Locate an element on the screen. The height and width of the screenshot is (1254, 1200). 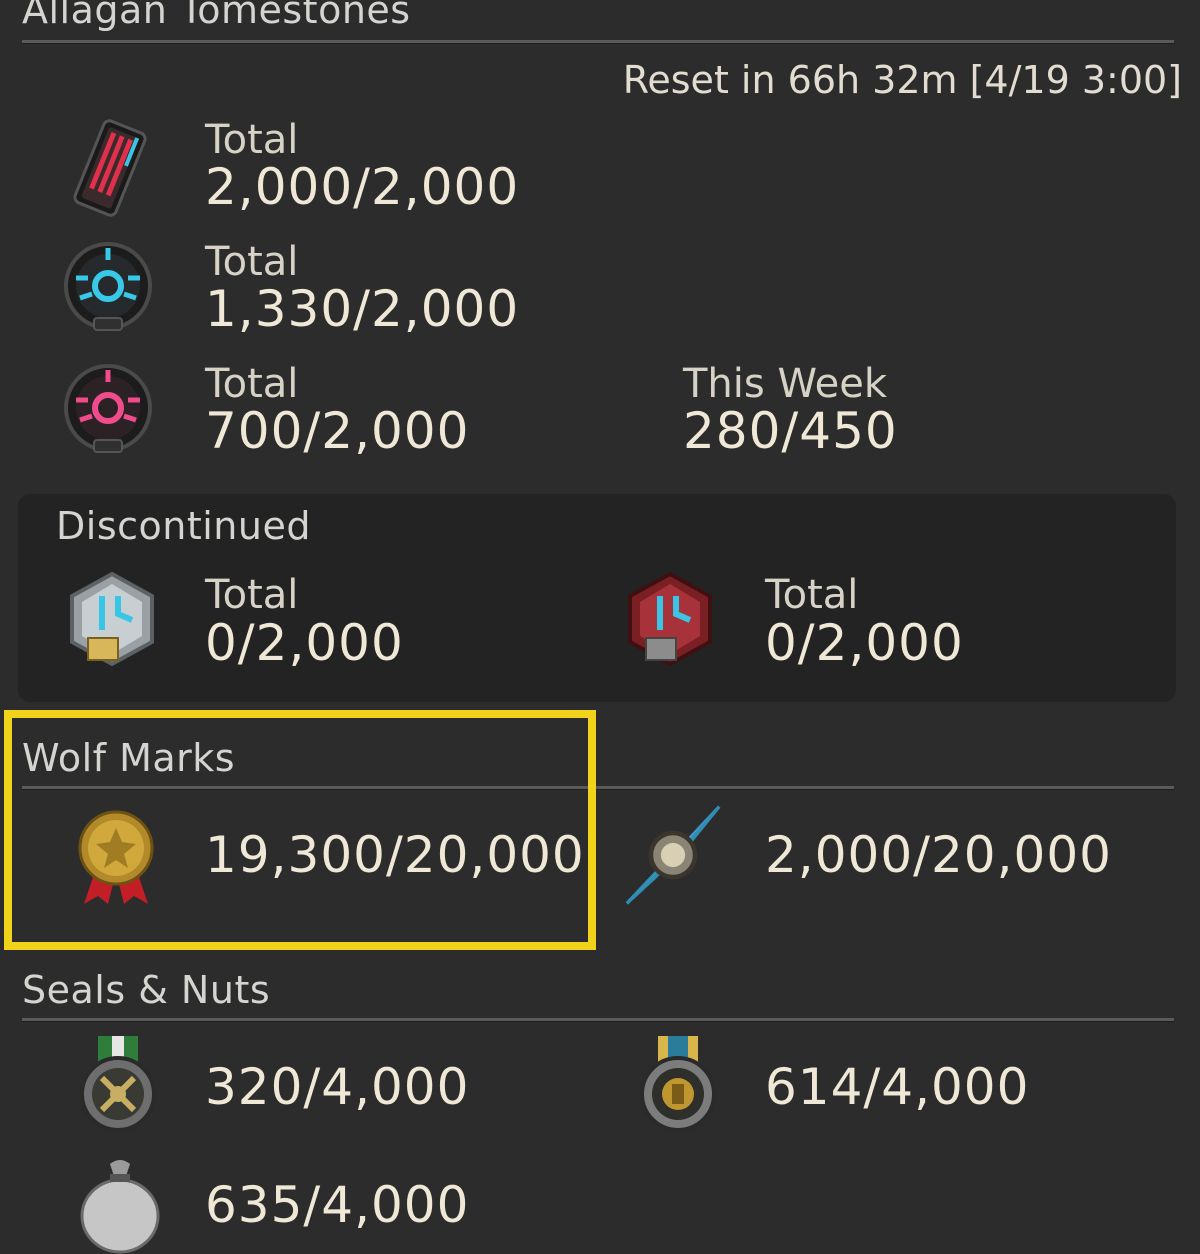
discontinued-2-total-label: Total is located at coordinates (812, 595).